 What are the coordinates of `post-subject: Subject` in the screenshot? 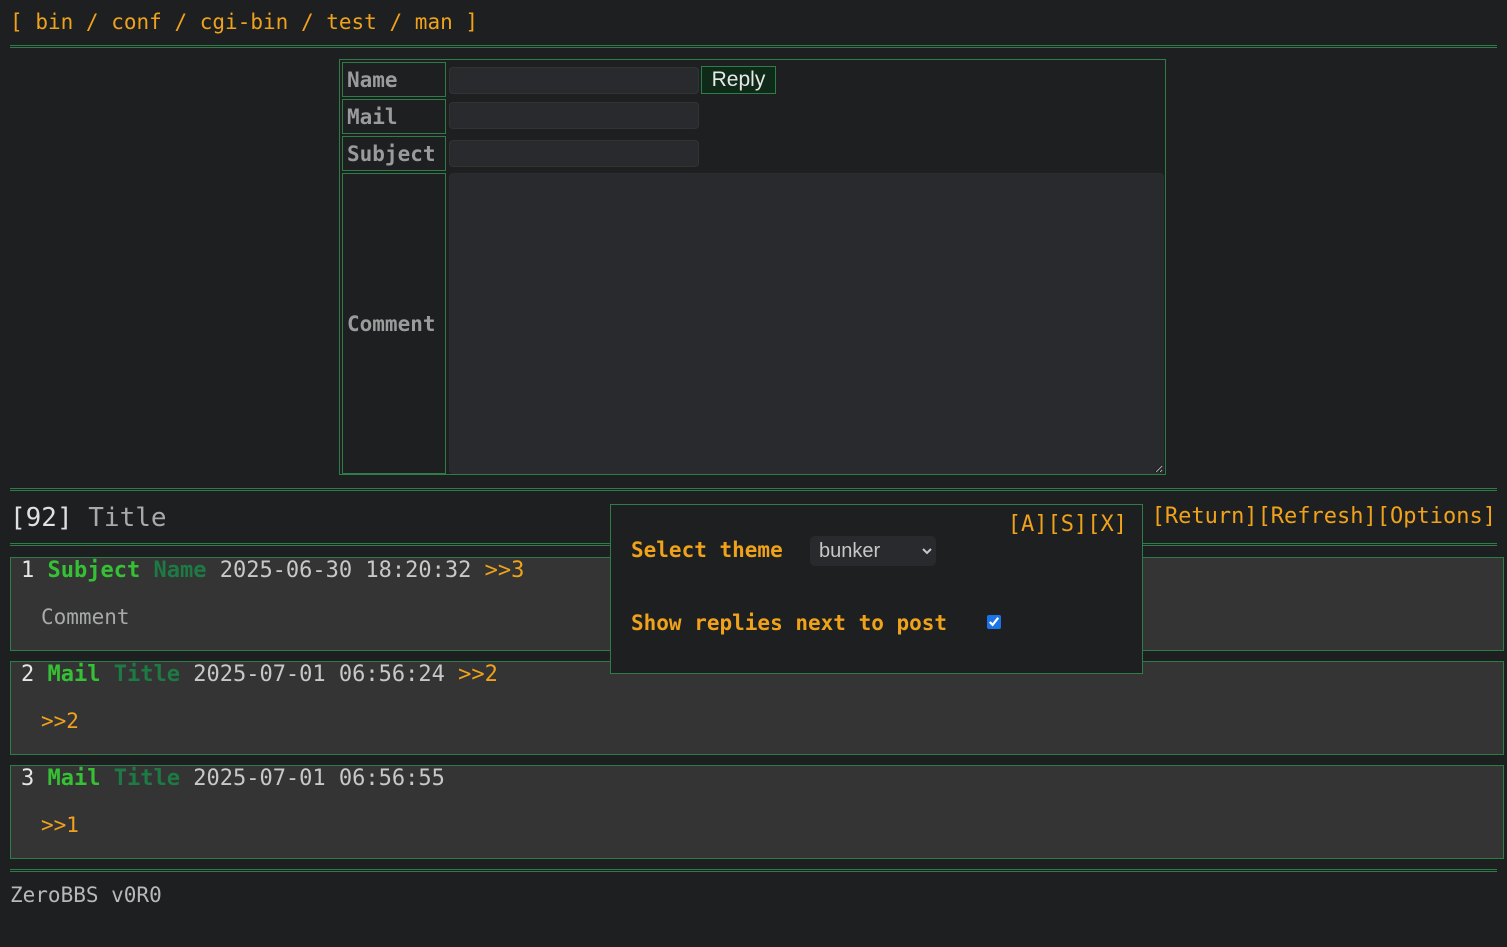 It's located at (94, 570).